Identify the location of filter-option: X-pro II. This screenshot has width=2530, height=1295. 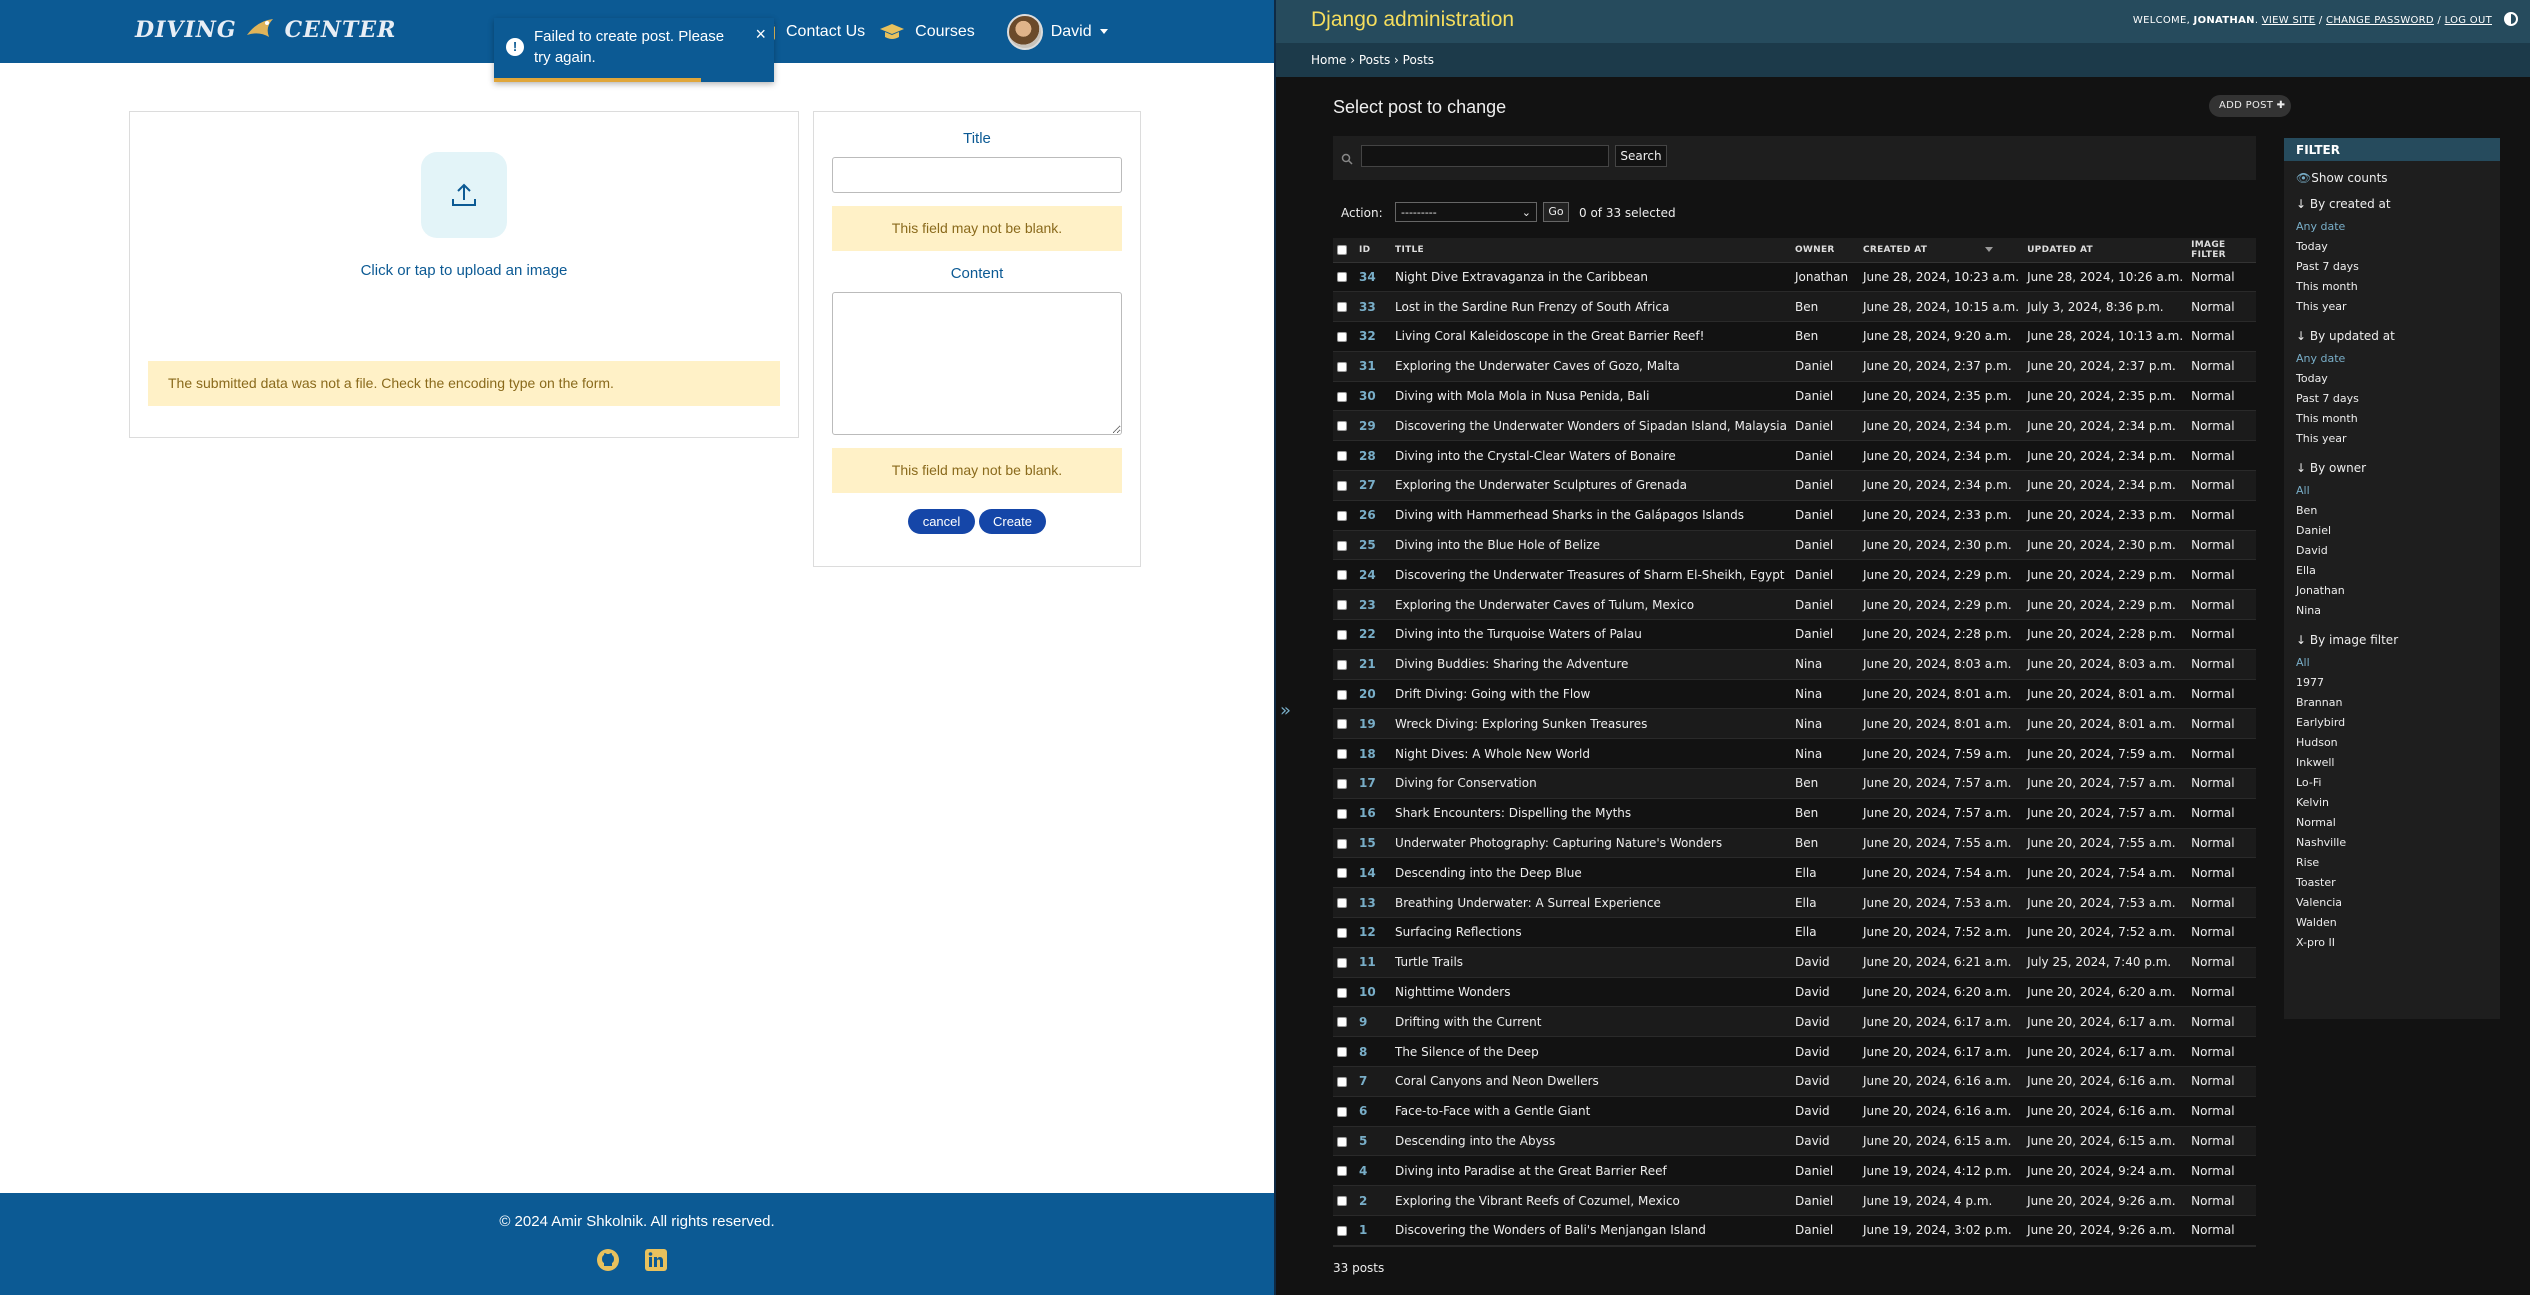
(2392, 943).